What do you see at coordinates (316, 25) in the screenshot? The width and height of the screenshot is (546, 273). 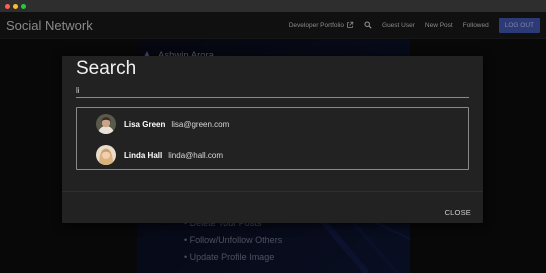 I see `developer-portfolio-label: Developer Portfolio` at bounding box center [316, 25].